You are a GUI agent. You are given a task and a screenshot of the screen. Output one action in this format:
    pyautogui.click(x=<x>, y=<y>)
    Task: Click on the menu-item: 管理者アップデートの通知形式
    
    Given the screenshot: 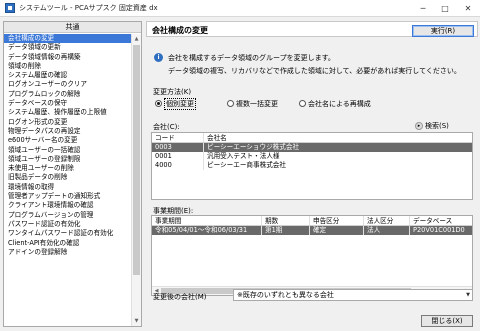 What is the action you would take?
    pyautogui.click(x=68, y=196)
    